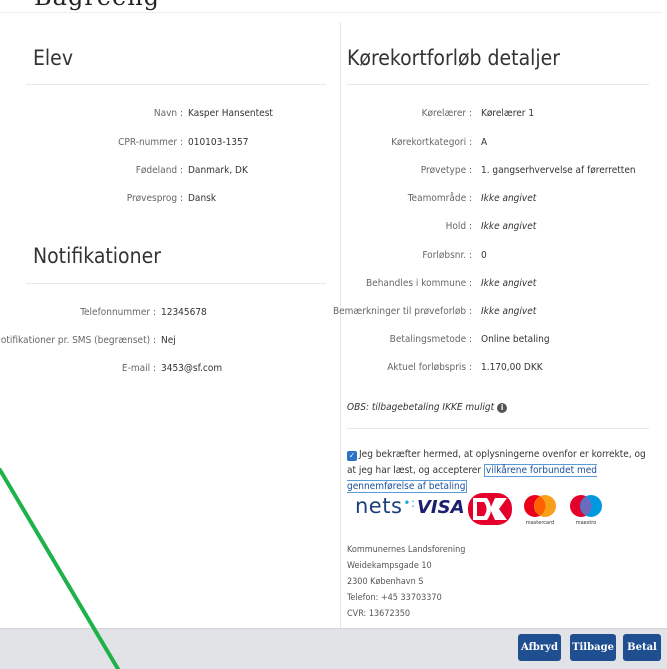 Image resolution: width=667 pixels, height=669 pixels. What do you see at coordinates (498, 84) in the screenshot?
I see `details-divider` at bounding box center [498, 84].